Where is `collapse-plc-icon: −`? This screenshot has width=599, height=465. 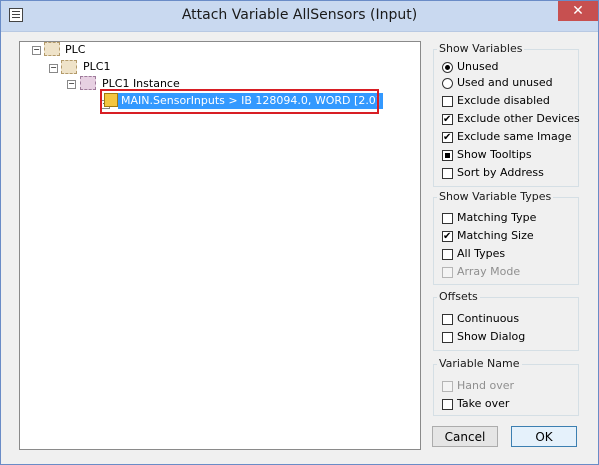 collapse-plc-icon: − is located at coordinates (36, 50).